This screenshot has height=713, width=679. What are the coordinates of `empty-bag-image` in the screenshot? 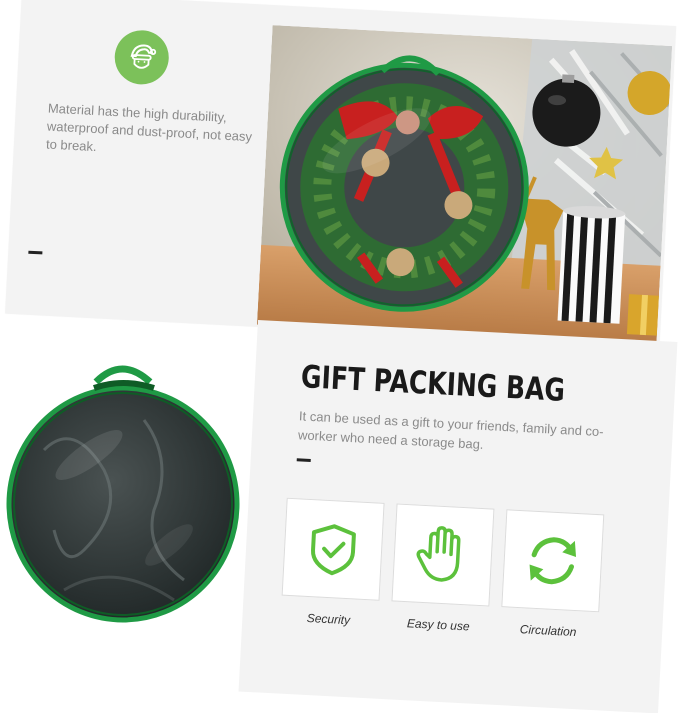 It's located at (123, 492).